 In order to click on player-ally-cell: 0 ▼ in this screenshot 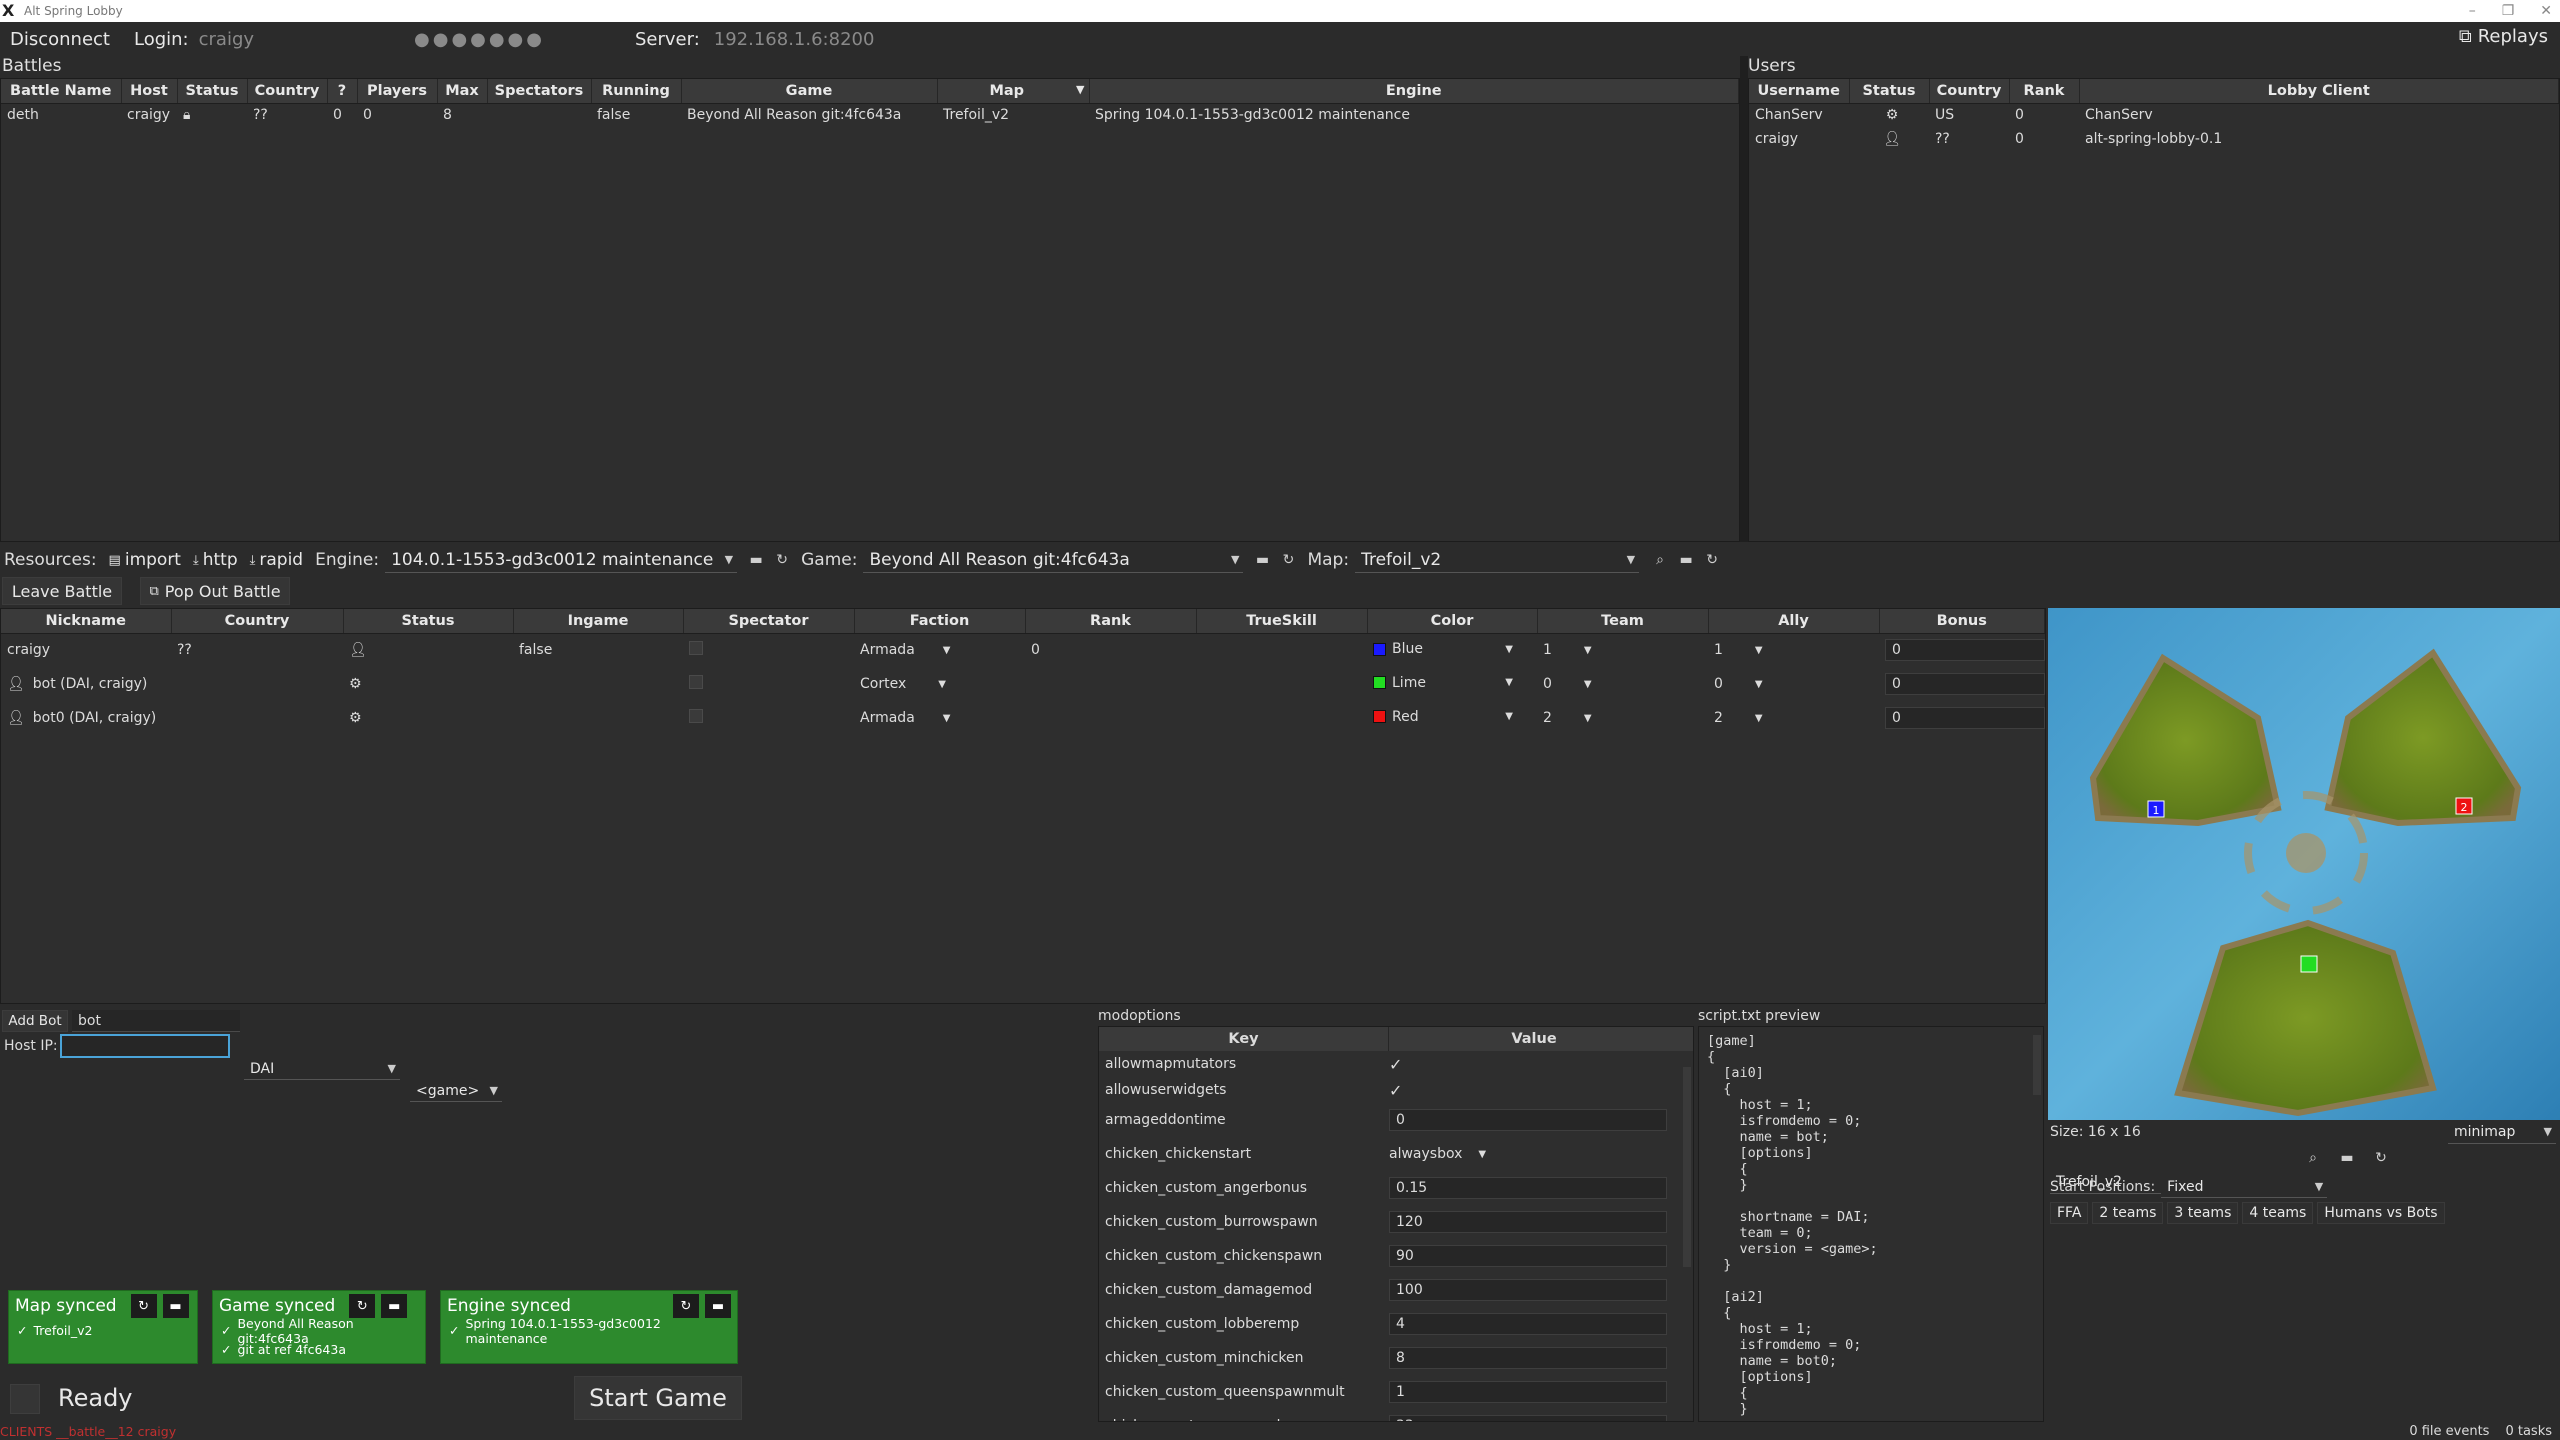, I will do `click(1793, 684)`.